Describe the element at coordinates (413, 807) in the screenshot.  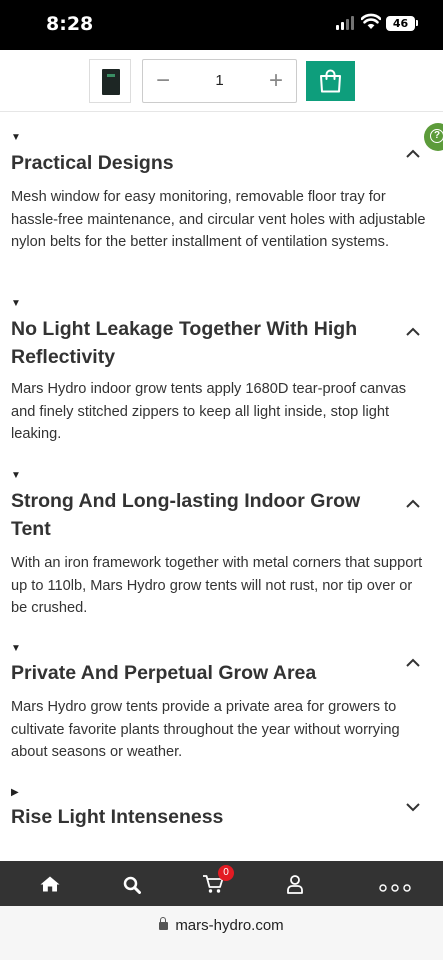
I see `chevron-down-icon` at that location.